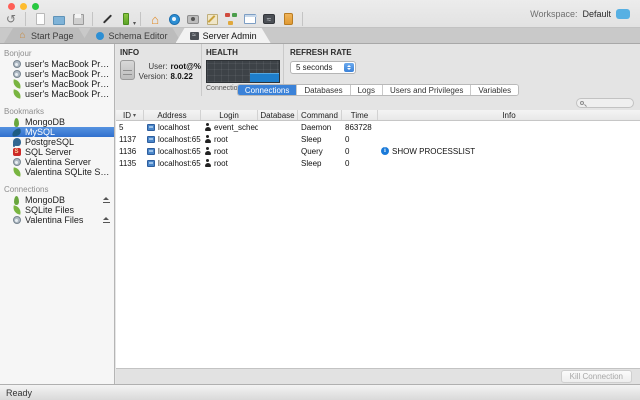 This screenshot has height=400, width=640. Describe the element at coordinates (185, 66) in the screenshot. I see `user-value: root@%` at that location.